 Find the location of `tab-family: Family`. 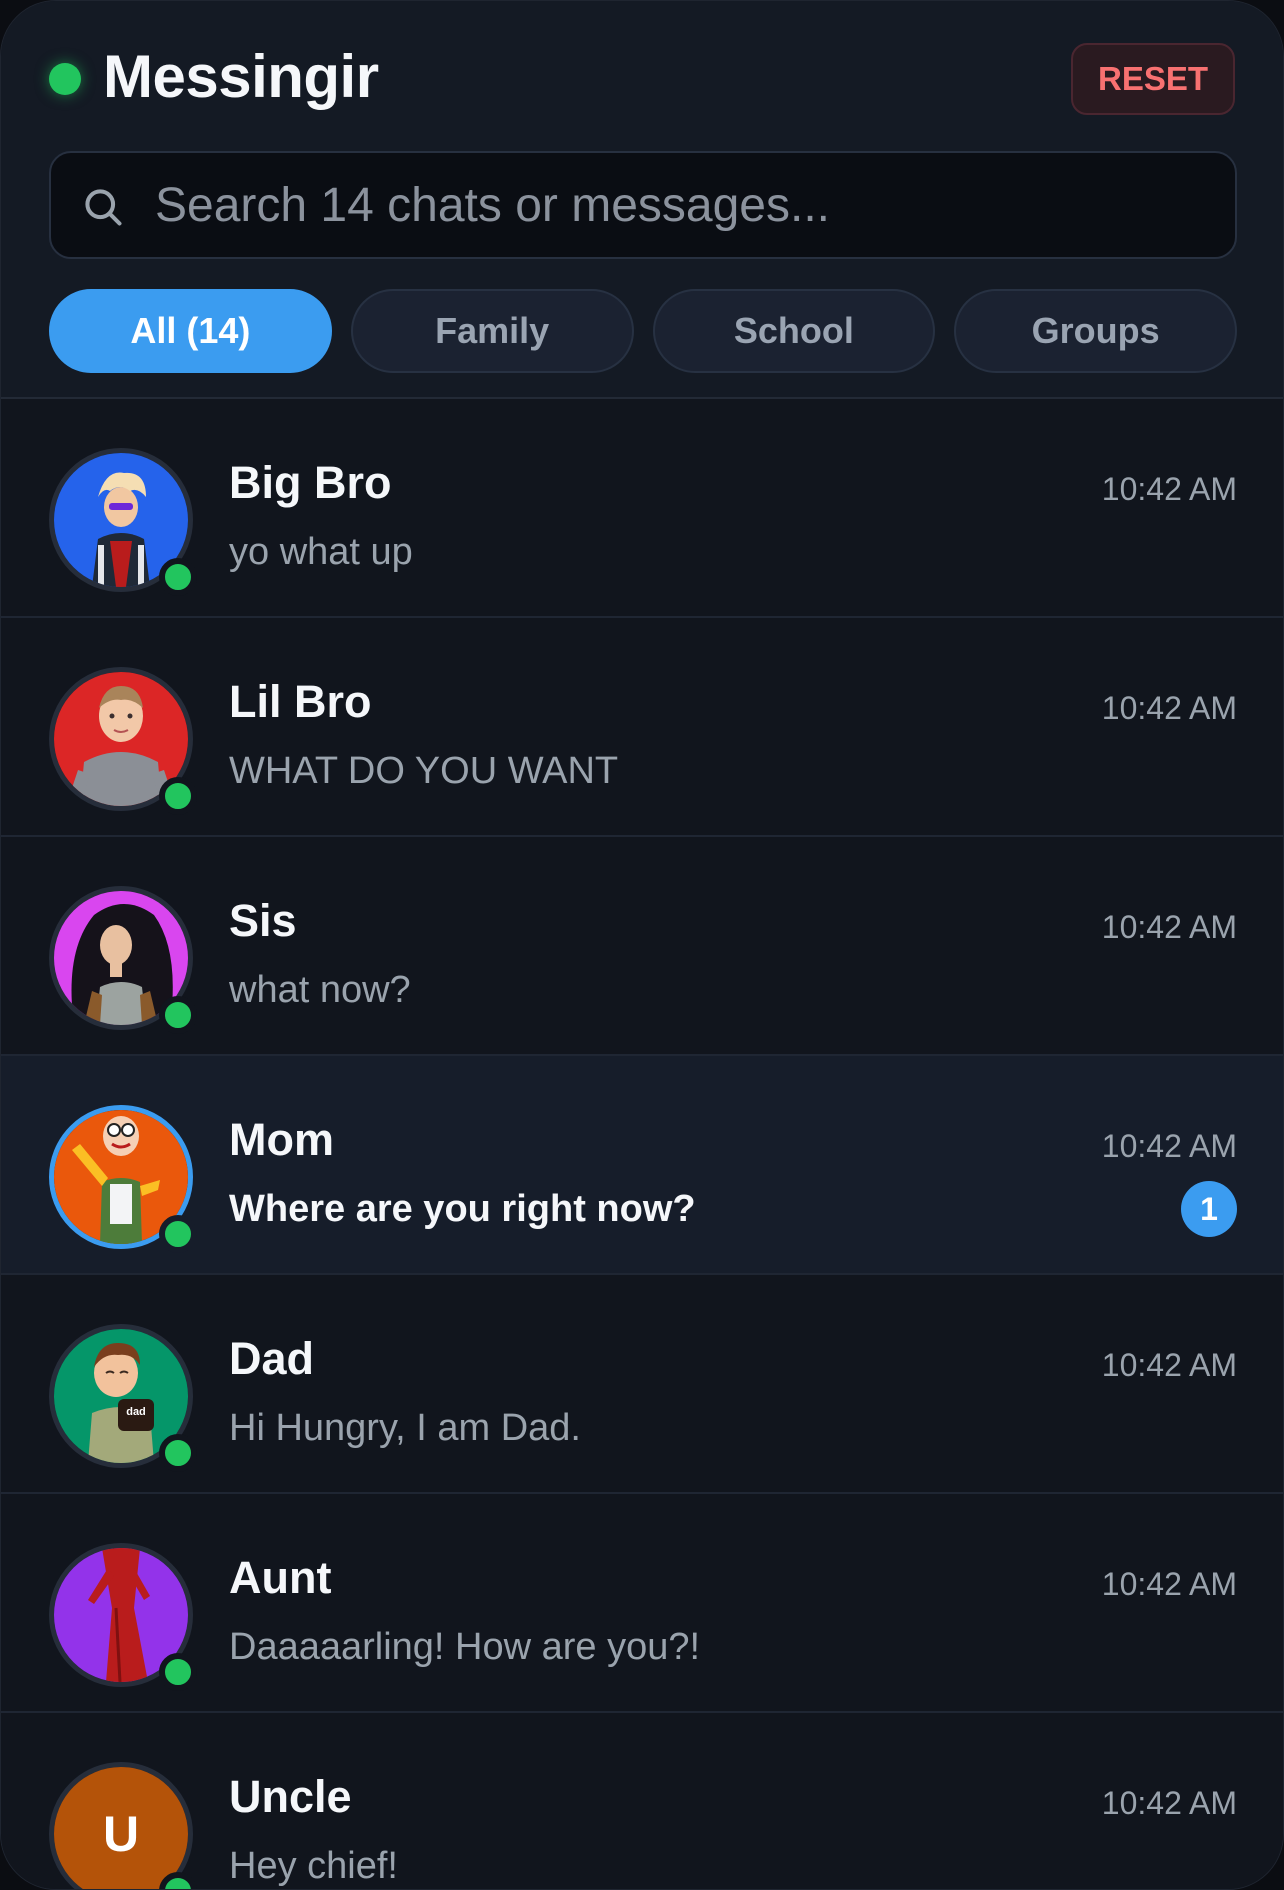

tab-family: Family is located at coordinates (492, 331).